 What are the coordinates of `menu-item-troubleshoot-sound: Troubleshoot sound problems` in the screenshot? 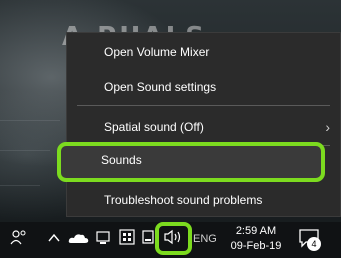 It's located at (203, 200).